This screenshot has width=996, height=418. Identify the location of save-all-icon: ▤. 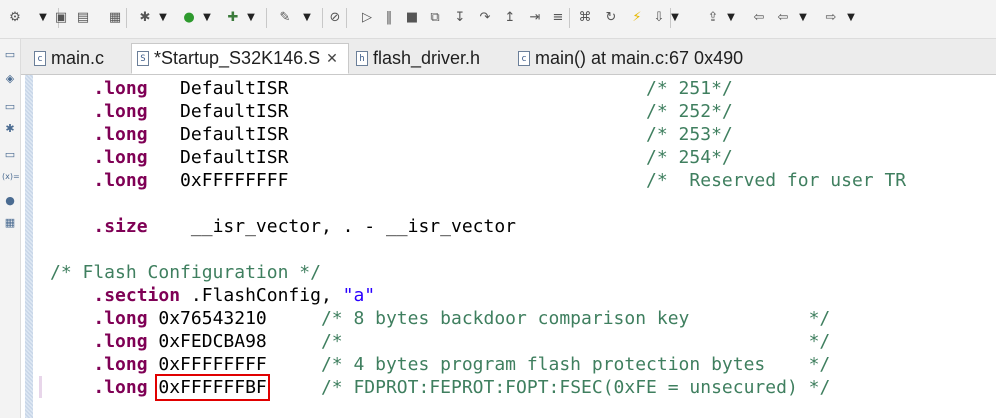
(83, 18).